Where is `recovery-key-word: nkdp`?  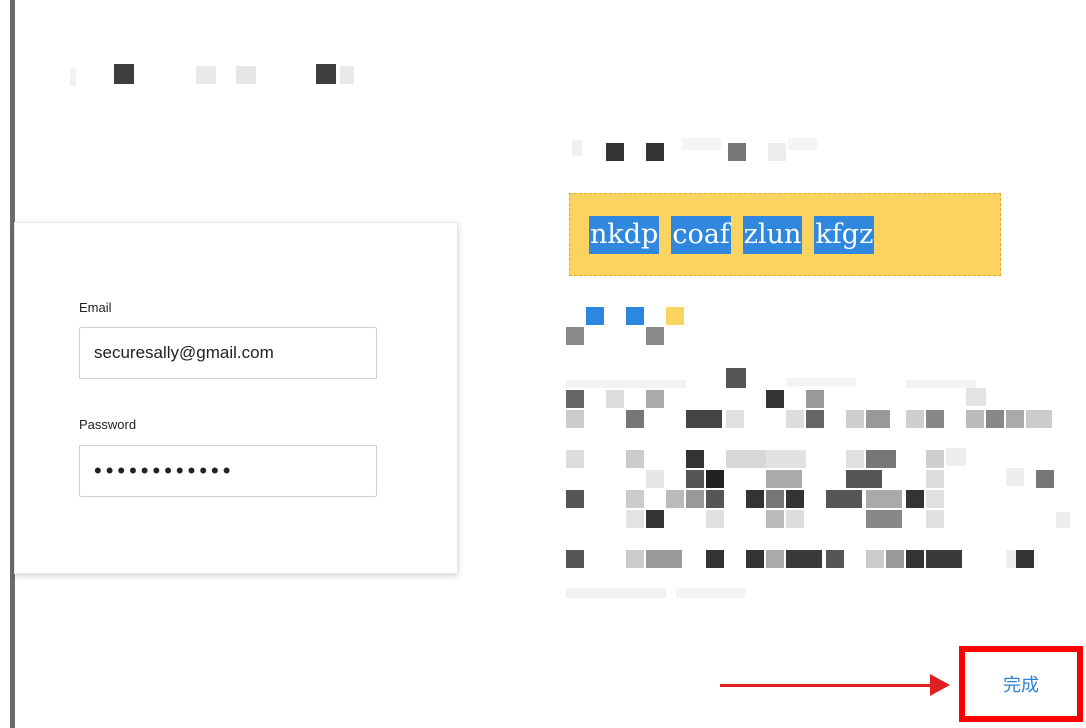
recovery-key-word: nkdp is located at coordinates (624, 234).